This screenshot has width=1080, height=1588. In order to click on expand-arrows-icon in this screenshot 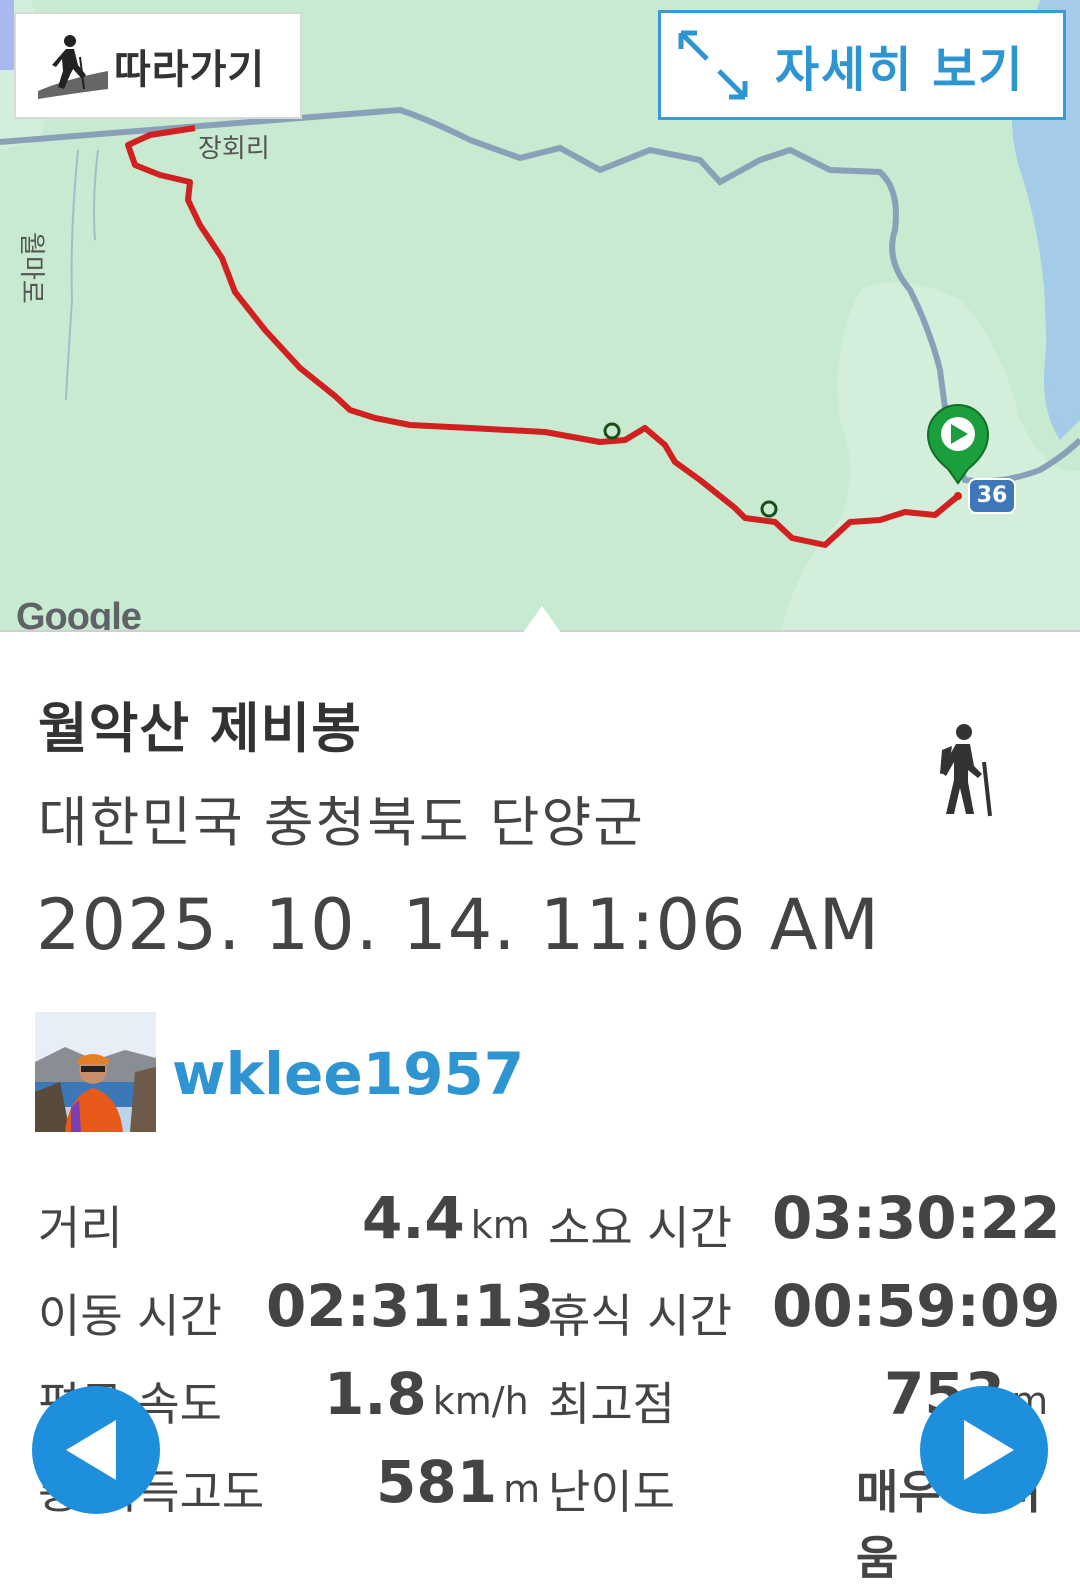, I will do `click(713, 65)`.